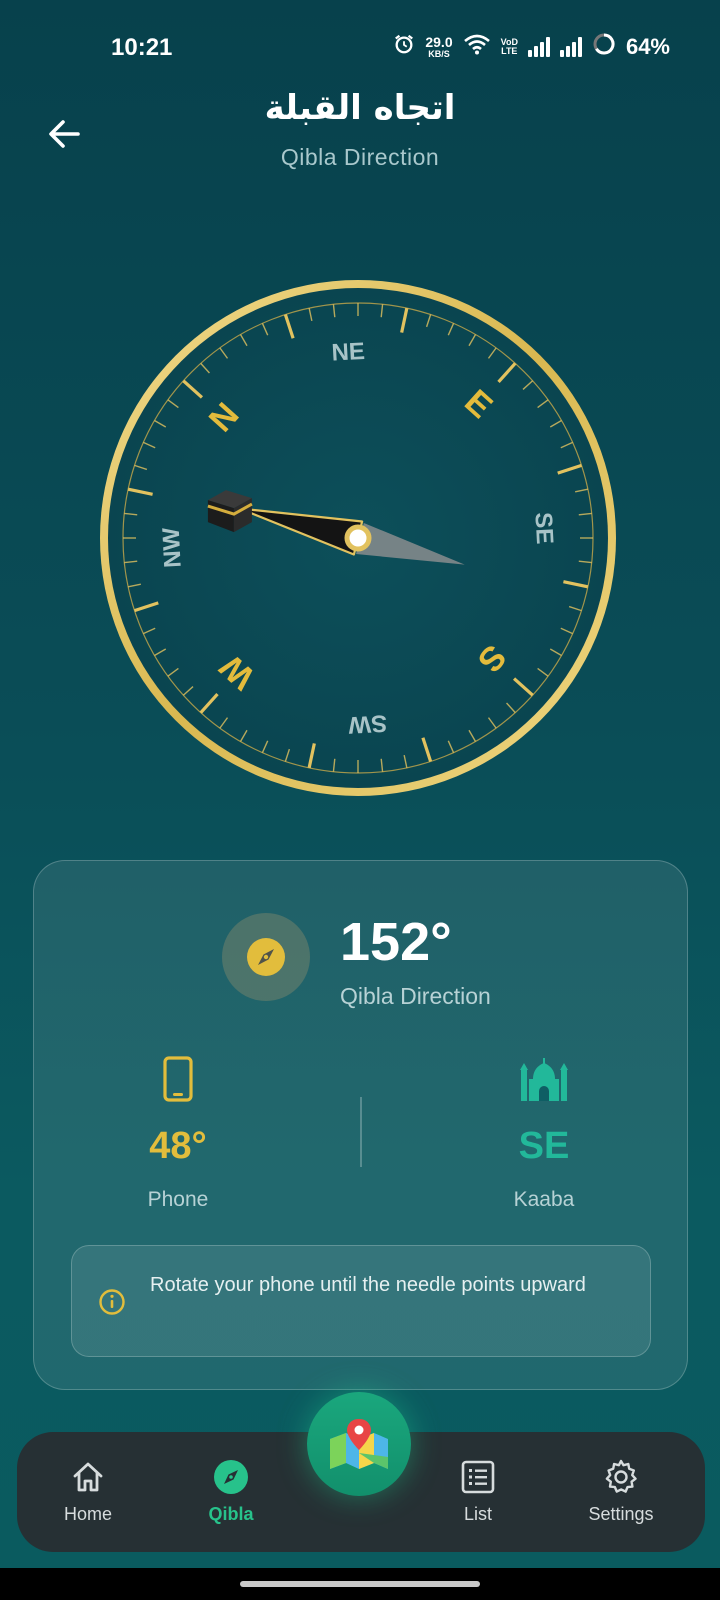 Image resolution: width=720 pixels, height=1600 pixels. I want to click on status-time: 10:21, so click(142, 47).